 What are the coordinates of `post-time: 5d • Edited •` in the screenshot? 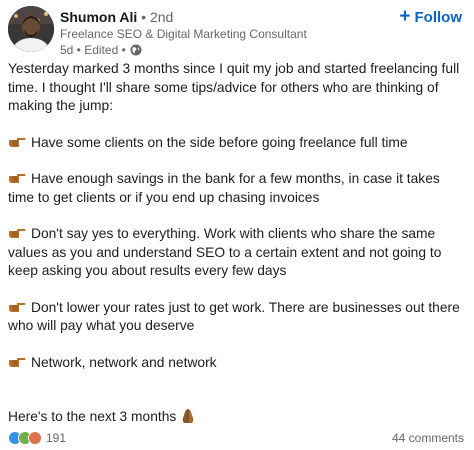 It's located at (93, 50).